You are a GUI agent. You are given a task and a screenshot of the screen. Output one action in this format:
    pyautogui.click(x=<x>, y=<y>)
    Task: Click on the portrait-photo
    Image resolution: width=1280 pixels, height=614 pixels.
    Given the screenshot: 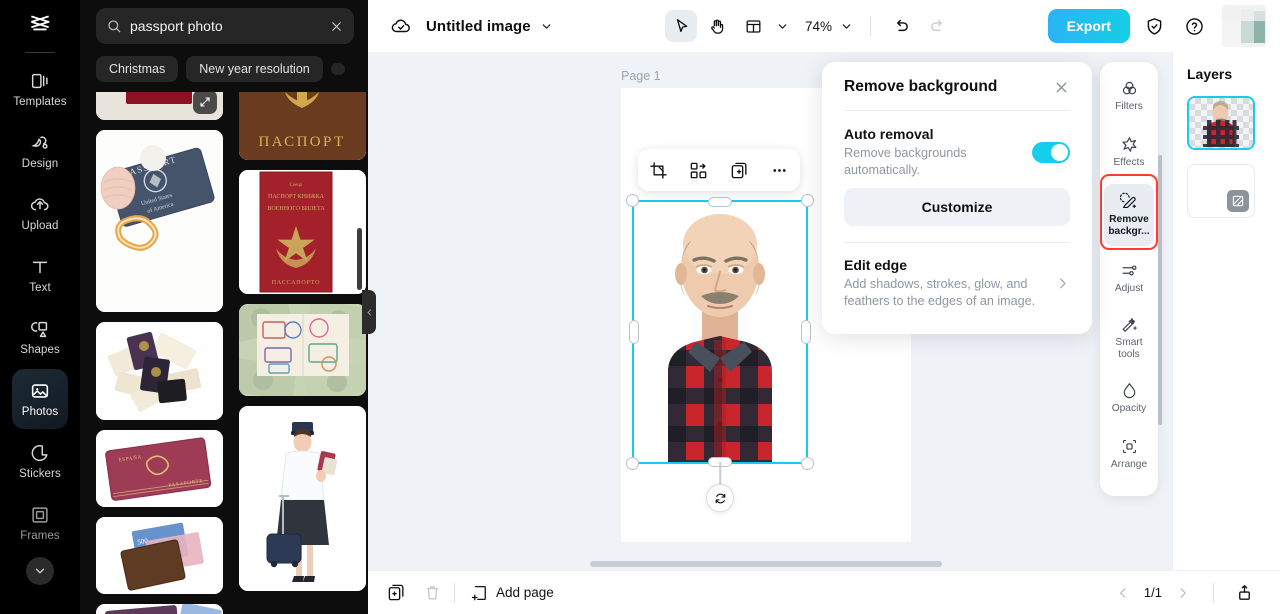 What is the action you would take?
    pyautogui.click(x=720, y=332)
    